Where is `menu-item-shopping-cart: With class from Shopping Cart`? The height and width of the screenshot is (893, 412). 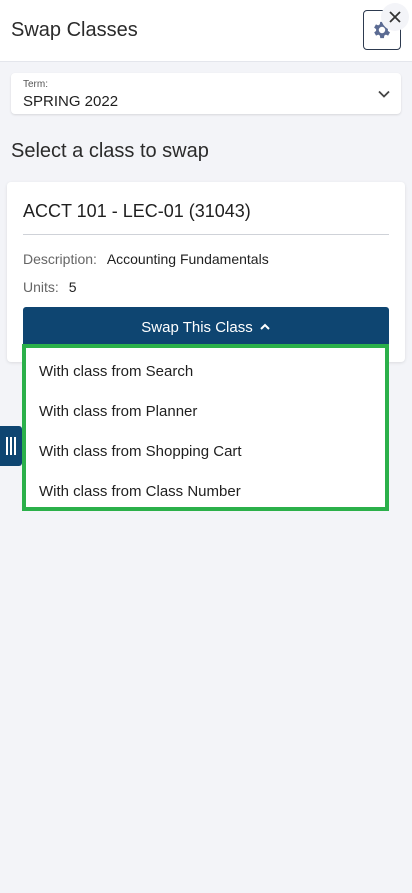 menu-item-shopping-cart: With class from Shopping Cart is located at coordinates (140, 451).